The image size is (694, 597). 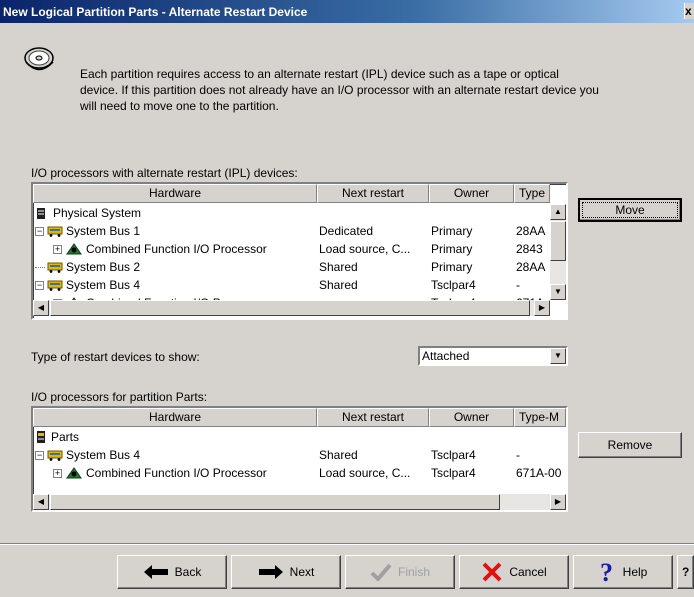 What do you see at coordinates (270, 572) in the screenshot?
I see `arrow-right-icon` at bounding box center [270, 572].